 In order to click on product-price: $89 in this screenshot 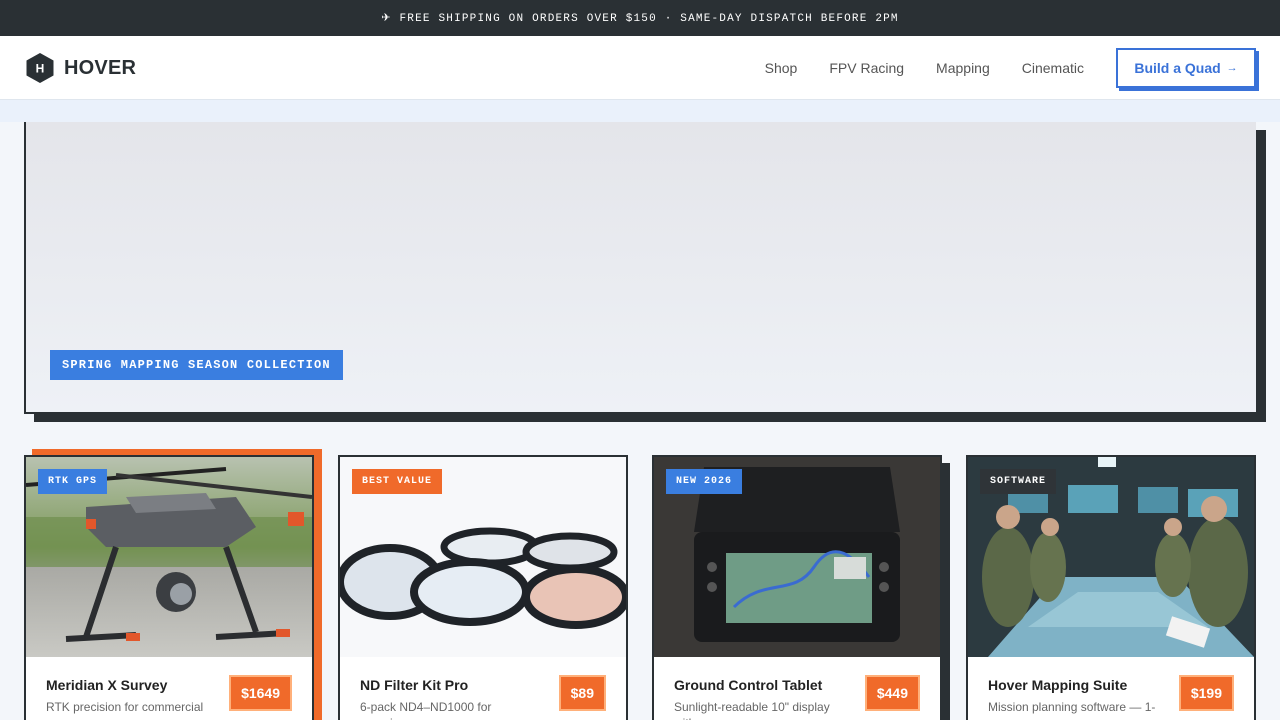, I will do `click(582, 693)`.